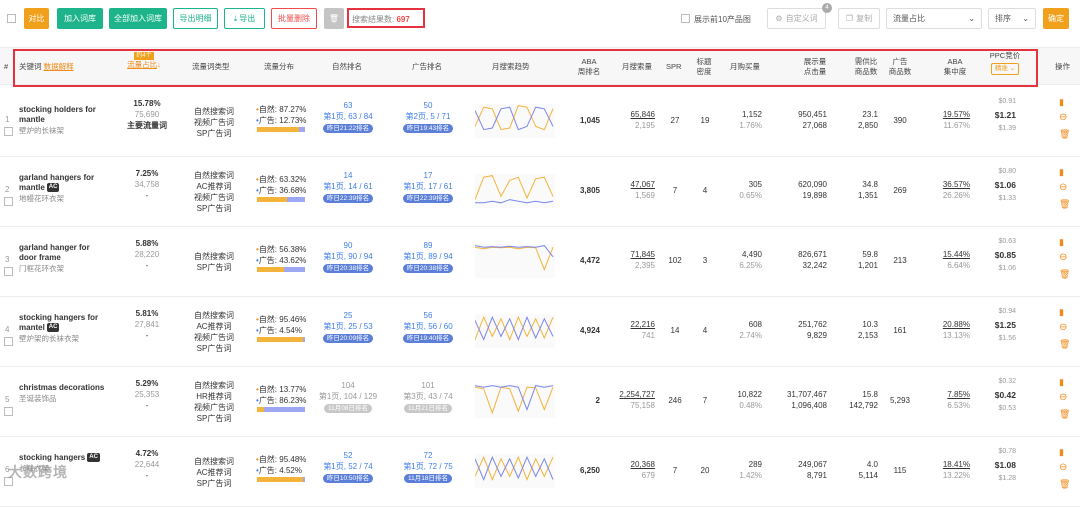 Image resolution: width=1080 pixels, height=507 pixels. I want to click on title-density-value: 3, so click(705, 260).